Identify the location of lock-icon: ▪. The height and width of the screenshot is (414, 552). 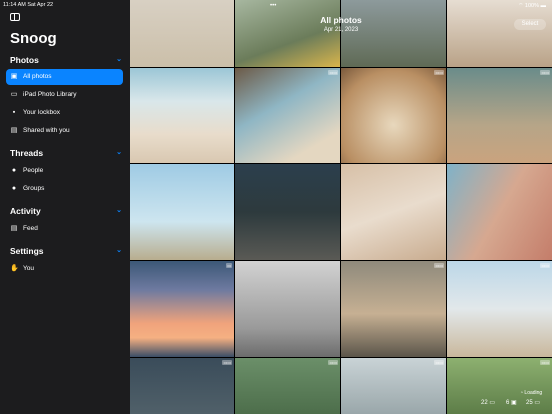
(14, 112).